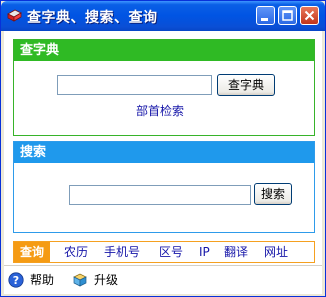 The image size is (326, 297). What do you see at coordinates (204, 252) in the screenshot?
I see `query-link-ip: IP` at bounding box center [204, 252].